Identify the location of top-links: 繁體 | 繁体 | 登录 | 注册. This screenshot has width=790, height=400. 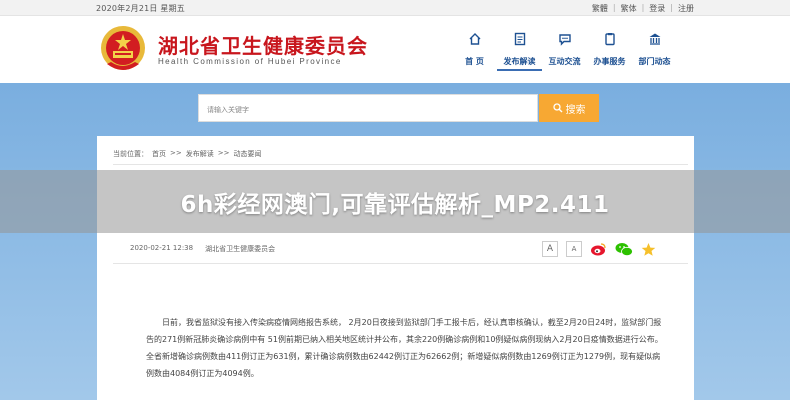
(643, 8).